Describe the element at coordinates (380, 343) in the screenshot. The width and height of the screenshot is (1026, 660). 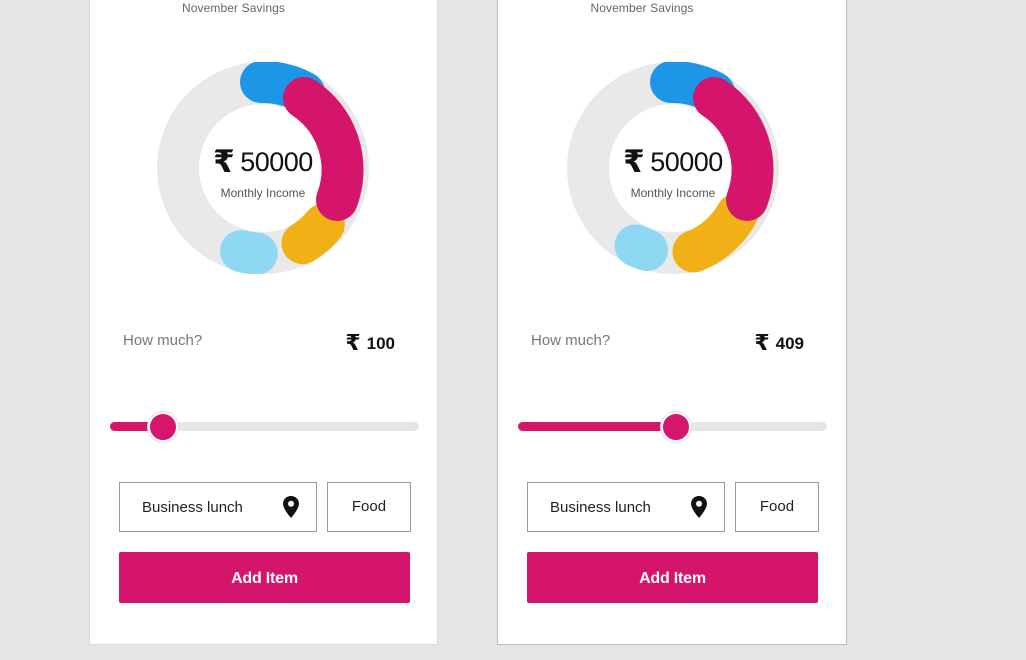
I see `amount-number: 100` at that location.